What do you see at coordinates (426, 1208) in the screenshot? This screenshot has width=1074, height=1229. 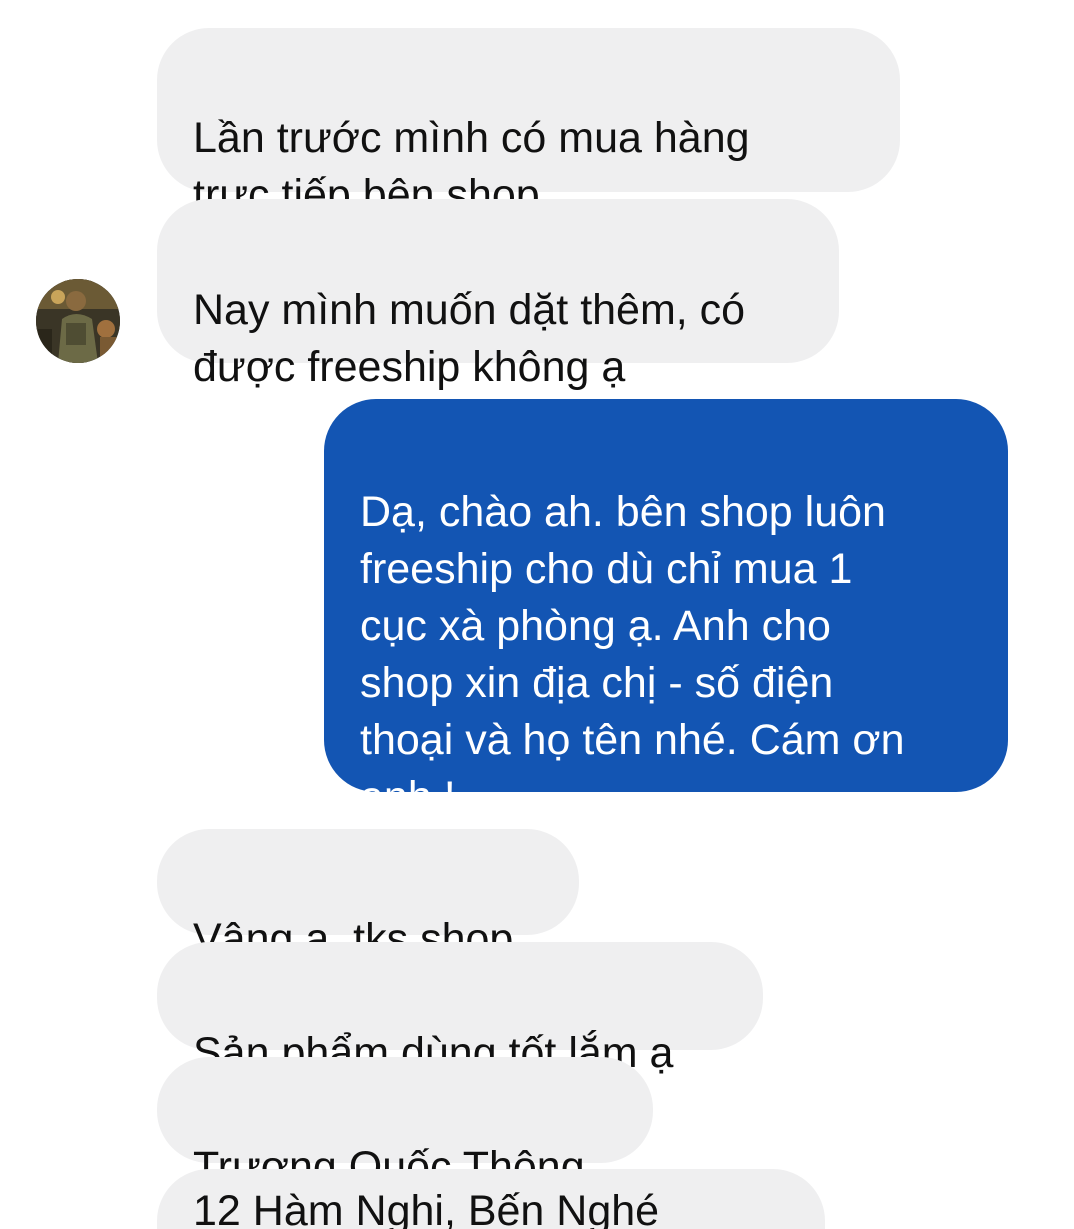 I see `message-text: 12 Hàm Nghi, Bến Nghé` at bounding box center [426, 1208].